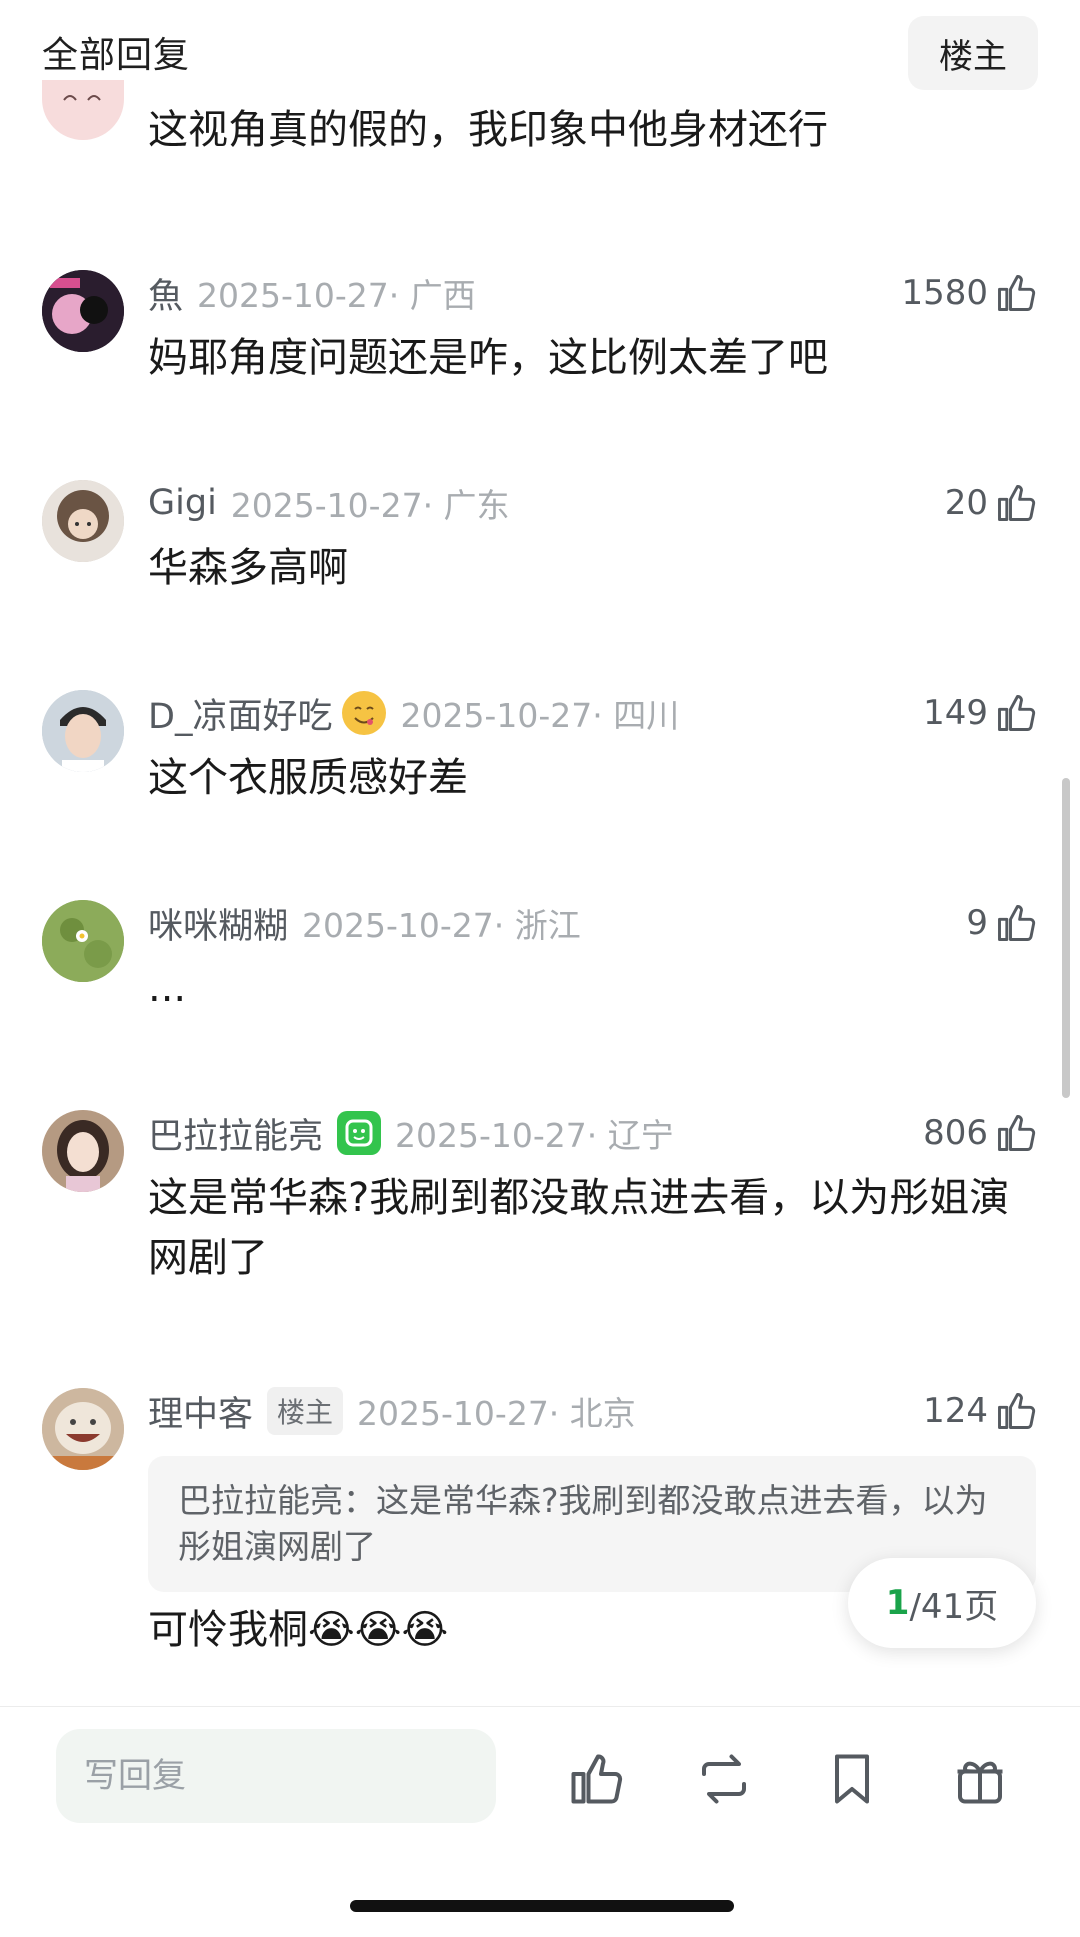 The height and width of the screenshot is (1937, 1080). What do you see at coordinates (897, 1603) in the screenshot?
I see `current-page: 1` at bounding box center [897, 1603].